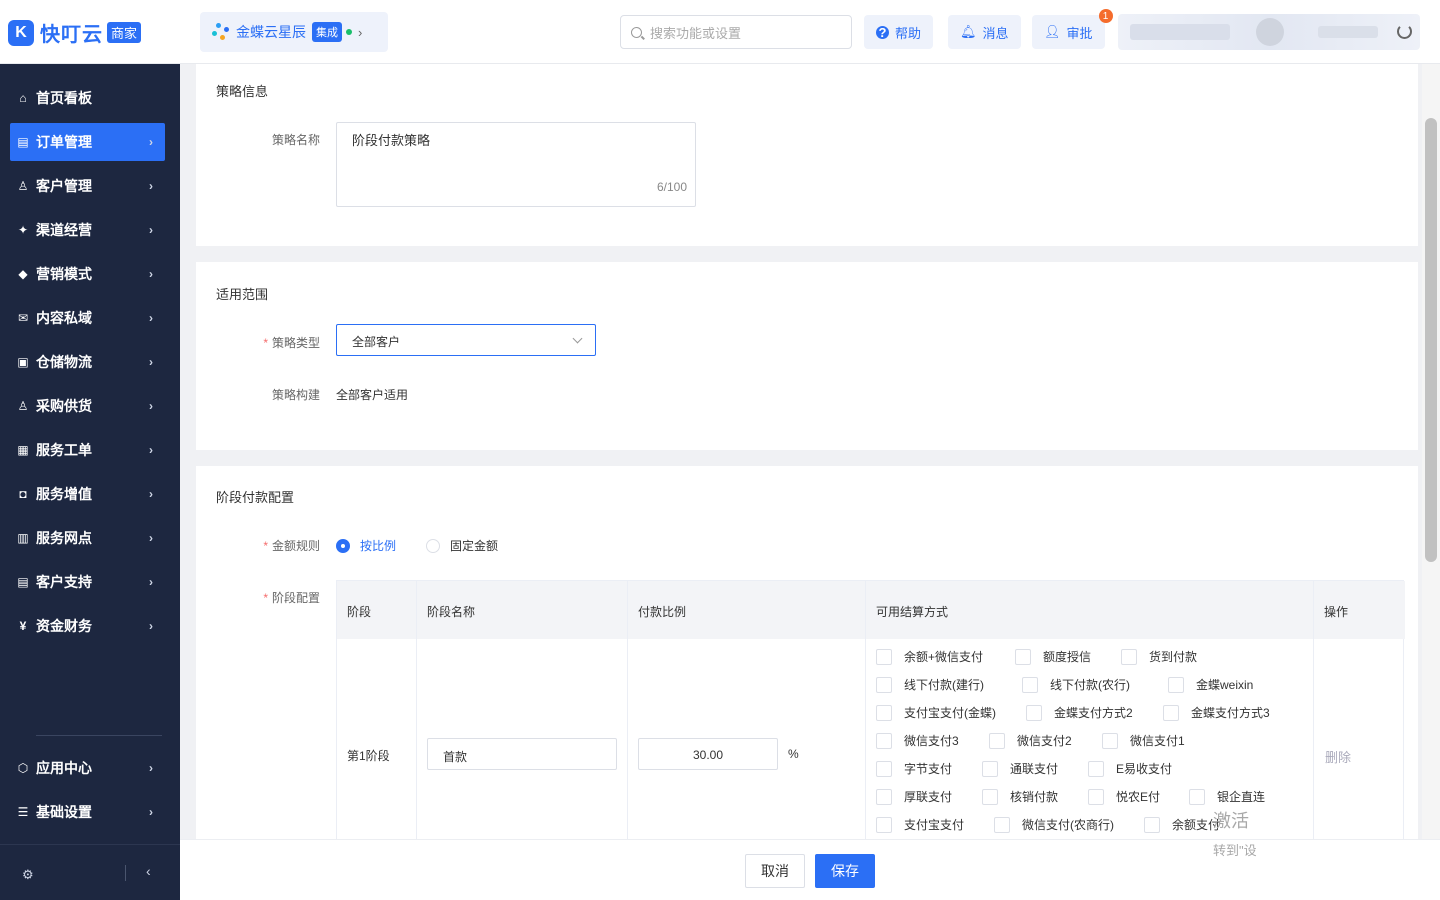 This screenshot has width=1440, height=900. I want to click on payment-method-checkbox: 字节支付, so click(914, 768).